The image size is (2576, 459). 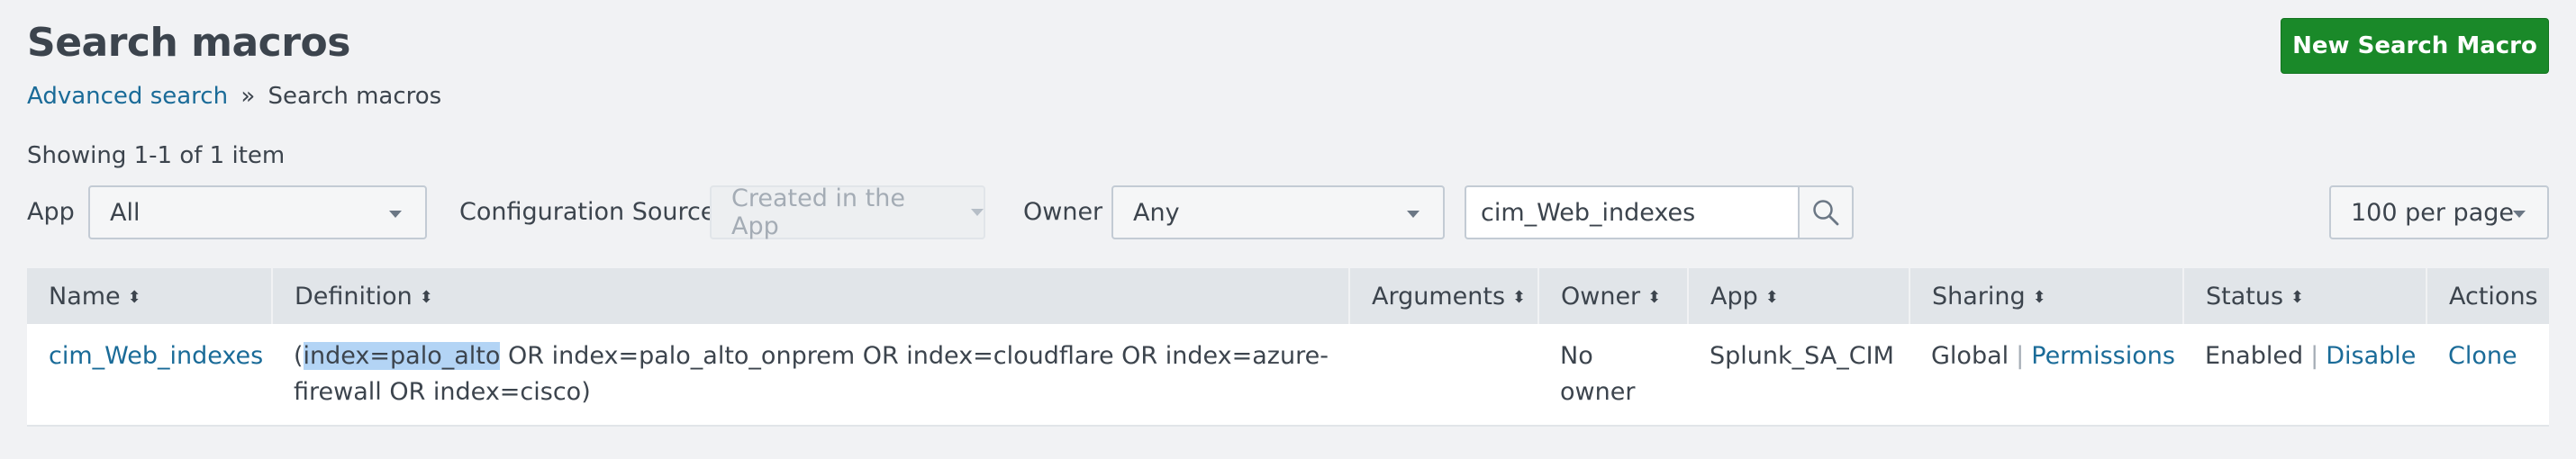 I want to click on config-source-select: Created in the App, so click(x=847, y=212).